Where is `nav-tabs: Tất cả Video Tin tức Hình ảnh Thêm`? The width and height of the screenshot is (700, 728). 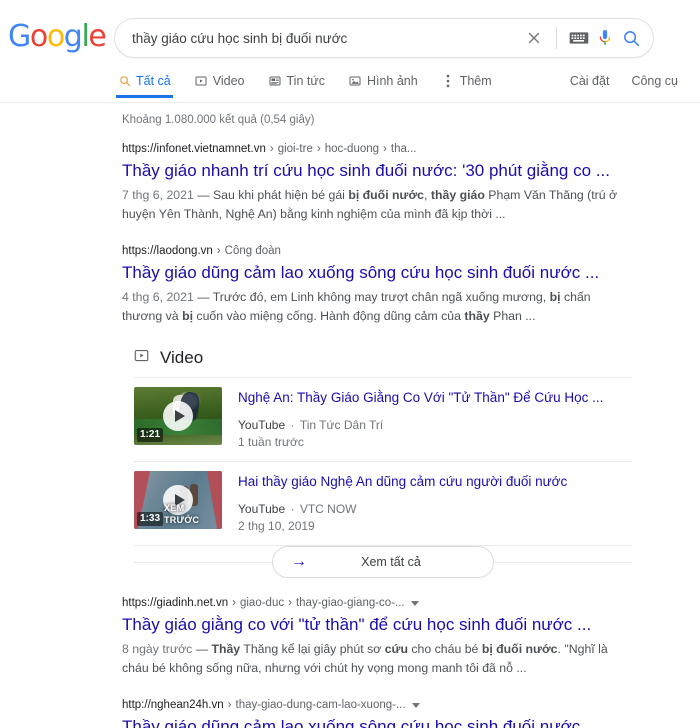 nav-tabs: Tất cả Video Tin tức Hình ảnh Thêm is located at coordinates (316, 84).